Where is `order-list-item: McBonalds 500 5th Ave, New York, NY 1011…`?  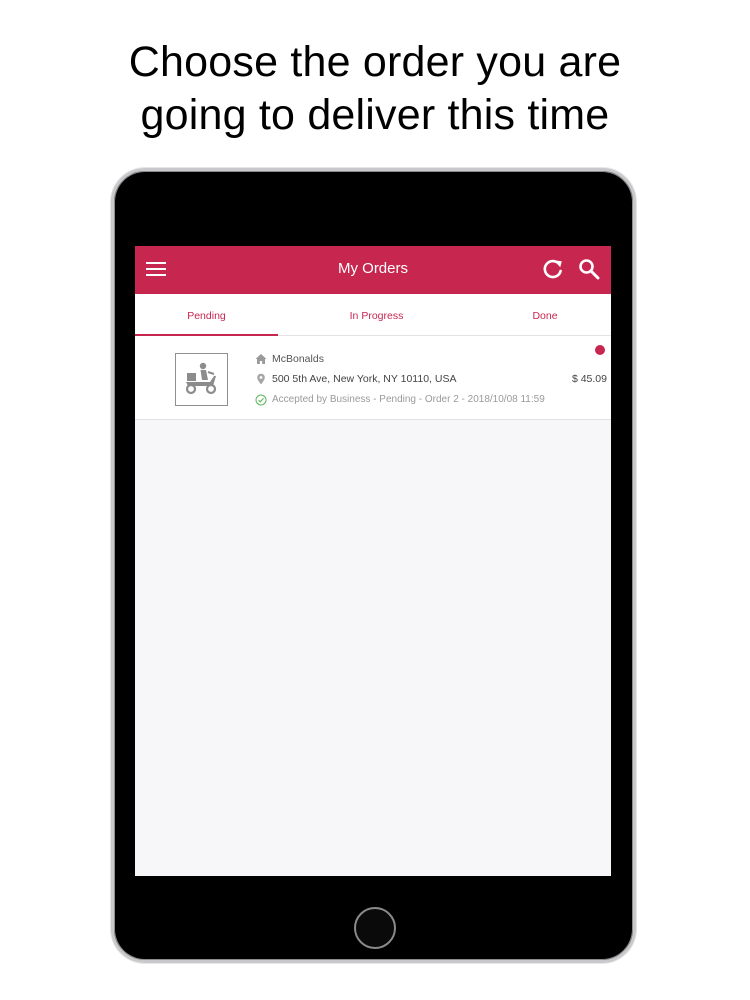
order-list-item: McBonalds 500 5th Ave, New York, NY 1011… is located at coordinates (373, 378).